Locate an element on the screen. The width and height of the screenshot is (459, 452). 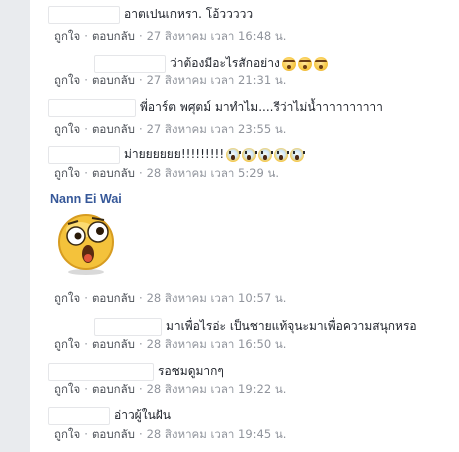
comment-actions: ถูกใจ · ตอบกลับ · 28 สิงหาคม เวลา 5:29 น. is located at coordinates (166, 174).